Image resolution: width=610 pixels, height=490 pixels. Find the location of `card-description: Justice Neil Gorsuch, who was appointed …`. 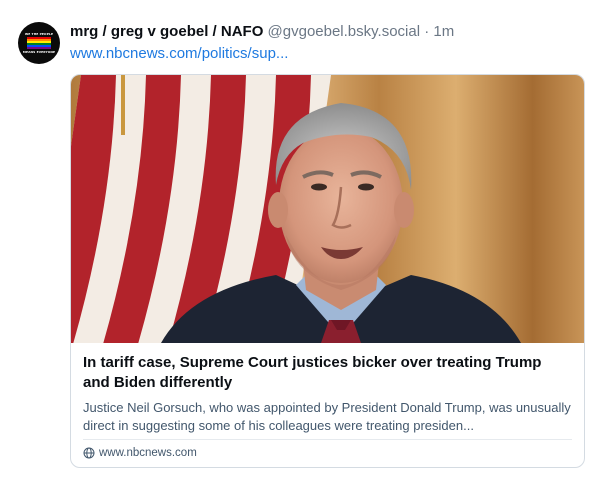

card-description: Justice Neil Gorsuch, who was appointed … is located at coordinates (327, 416).